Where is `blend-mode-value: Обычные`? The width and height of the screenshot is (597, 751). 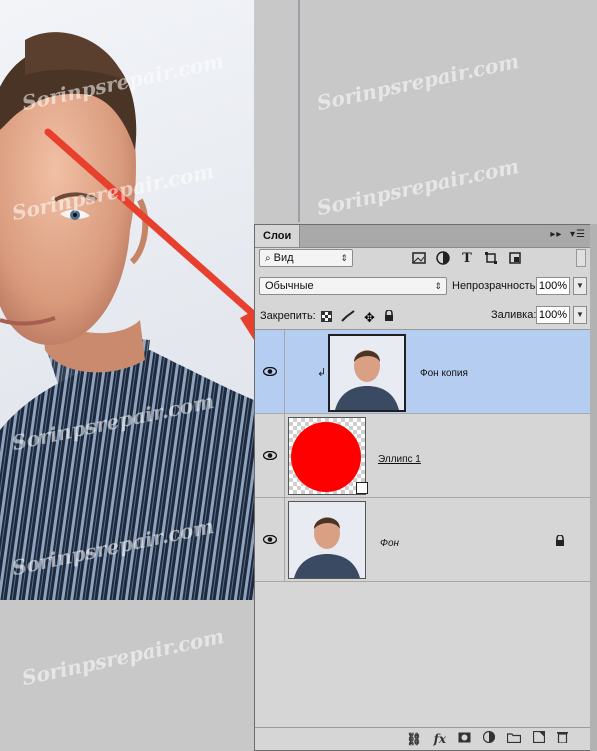
blend-mode-value: Обычные is located at coordinates (289, 286).